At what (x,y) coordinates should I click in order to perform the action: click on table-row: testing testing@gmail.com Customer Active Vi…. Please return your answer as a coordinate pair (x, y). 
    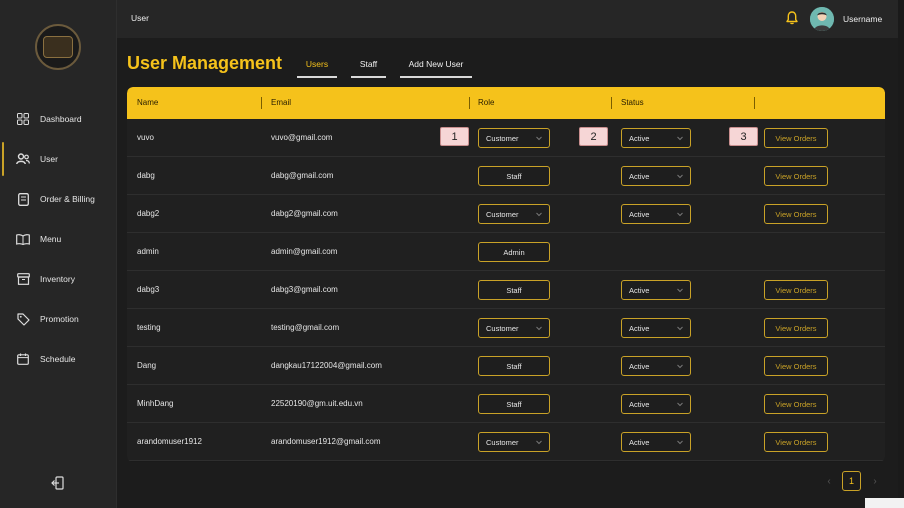
    Looking at the image, I should click on (506, 328).